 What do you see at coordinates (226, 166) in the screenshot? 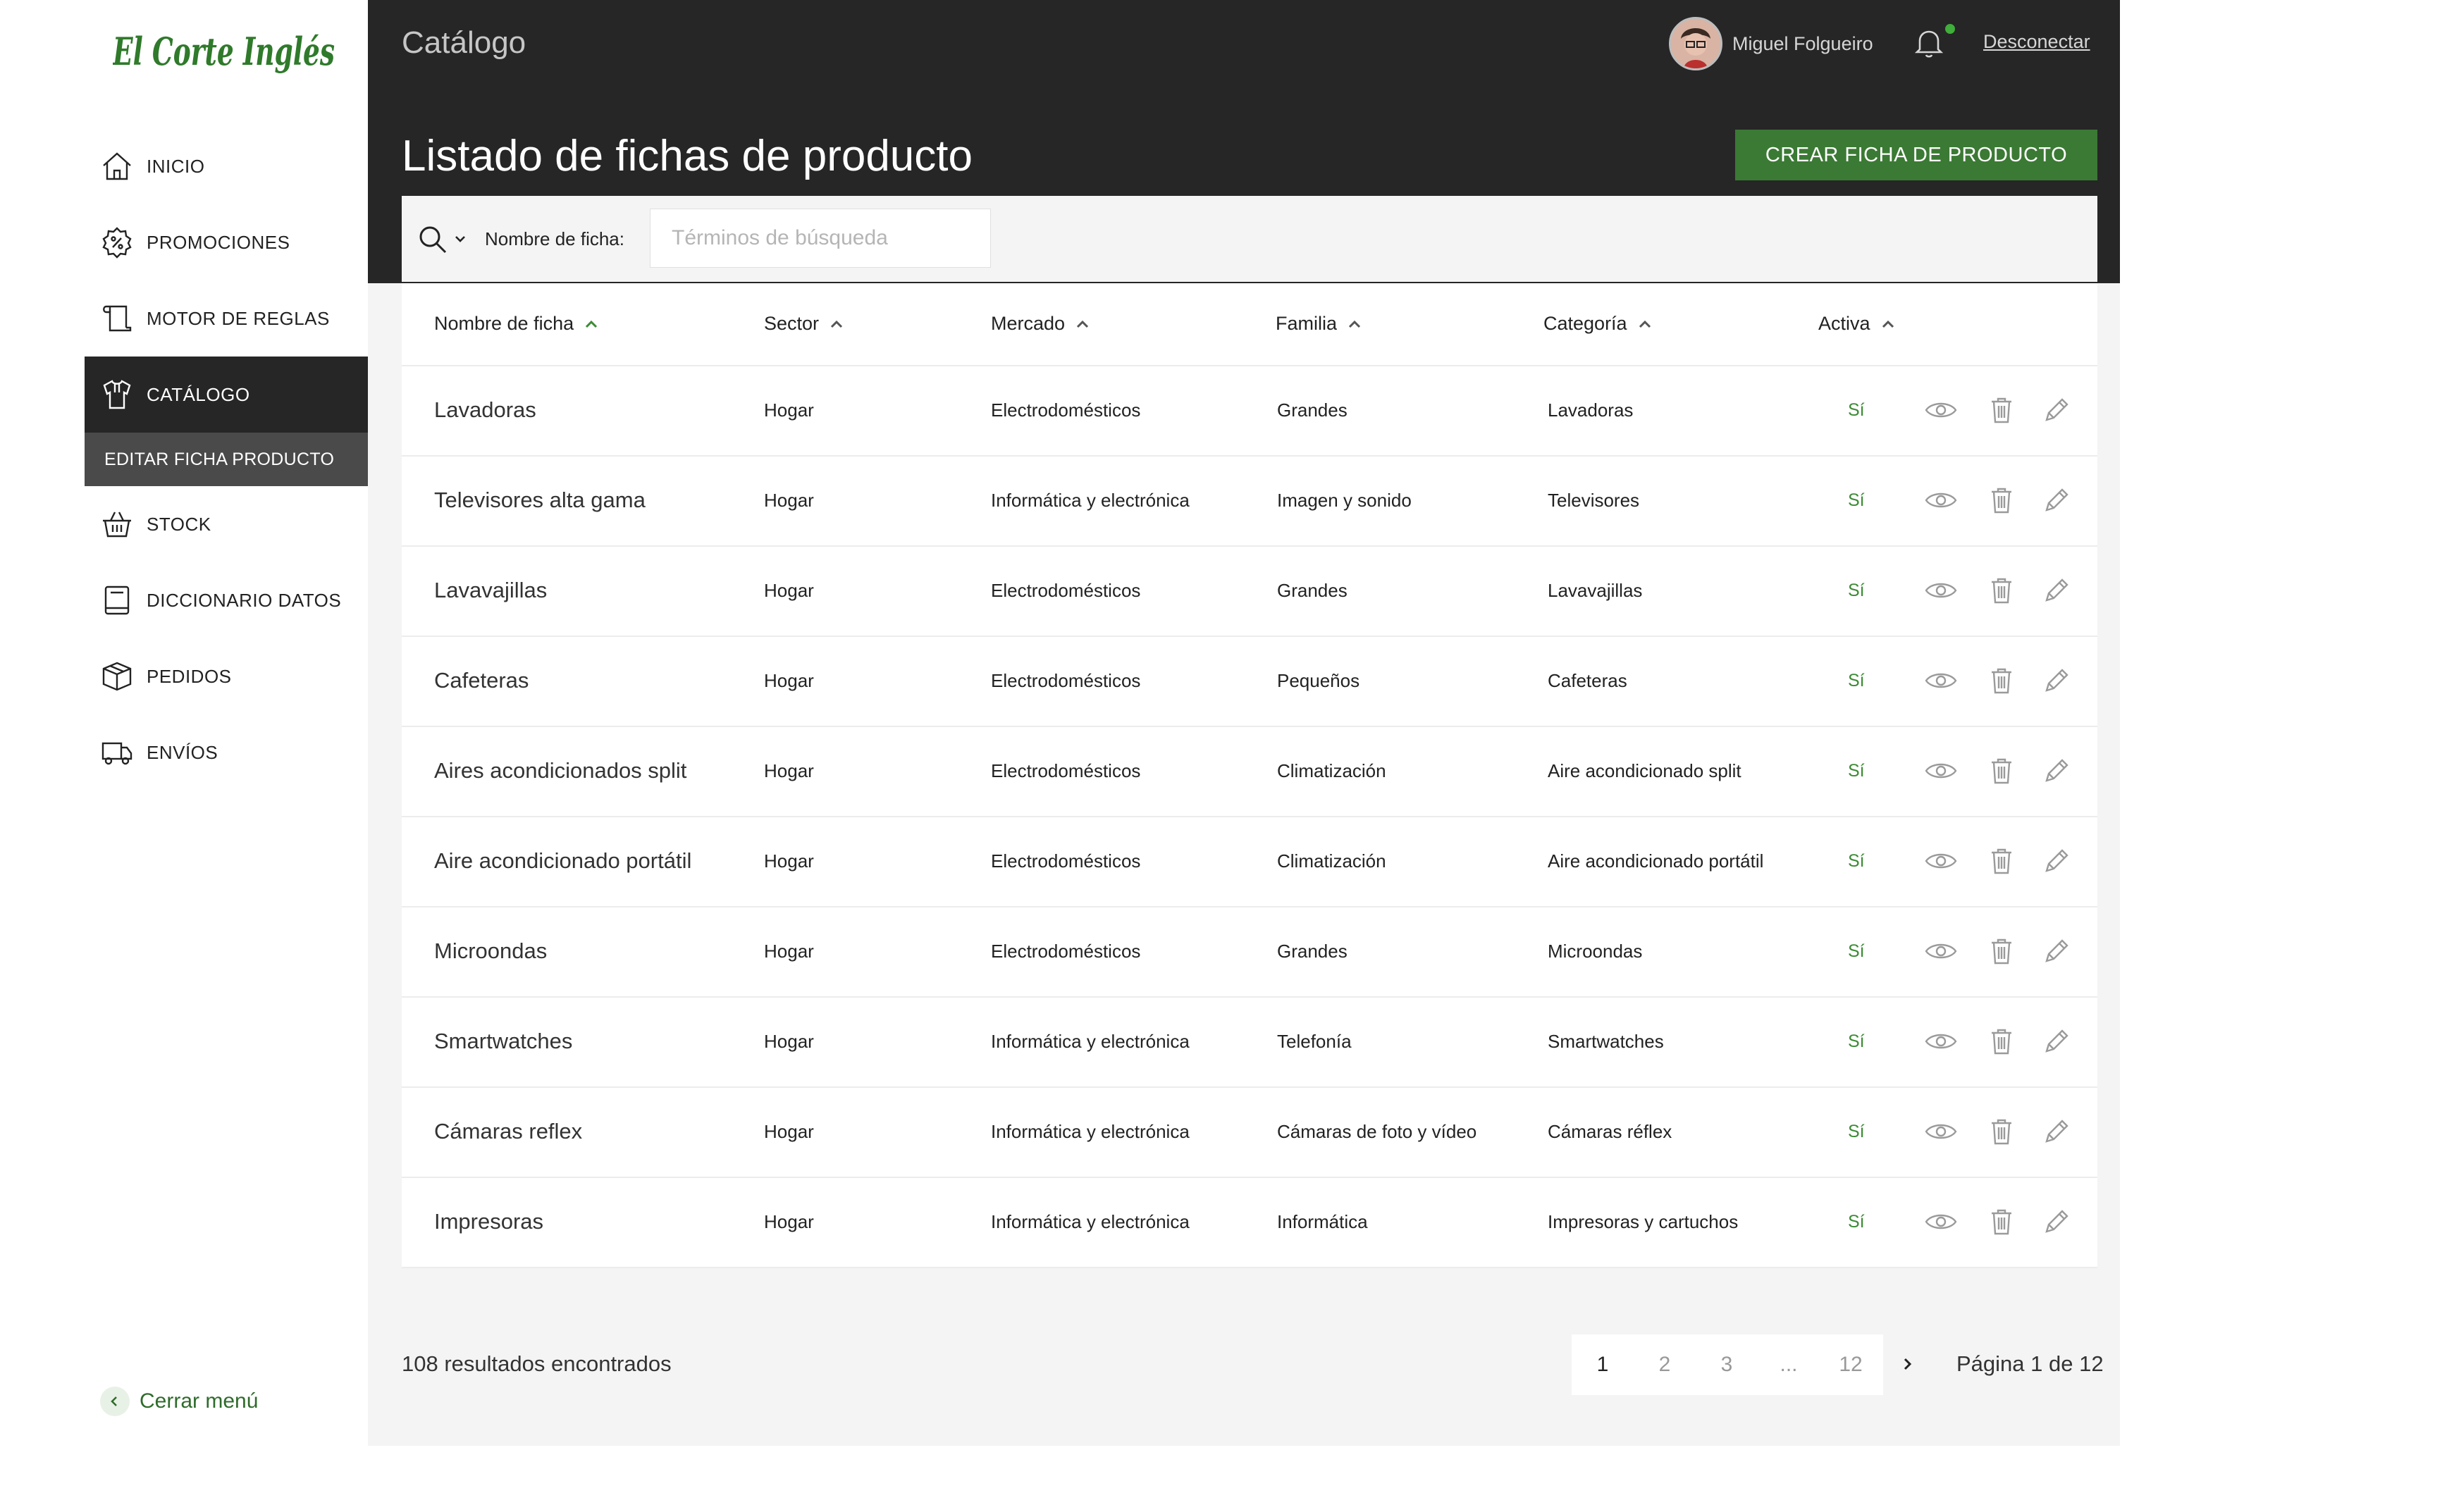
I see `sidebar-item-inicio: INICIO` at bounding box center [226, 166].